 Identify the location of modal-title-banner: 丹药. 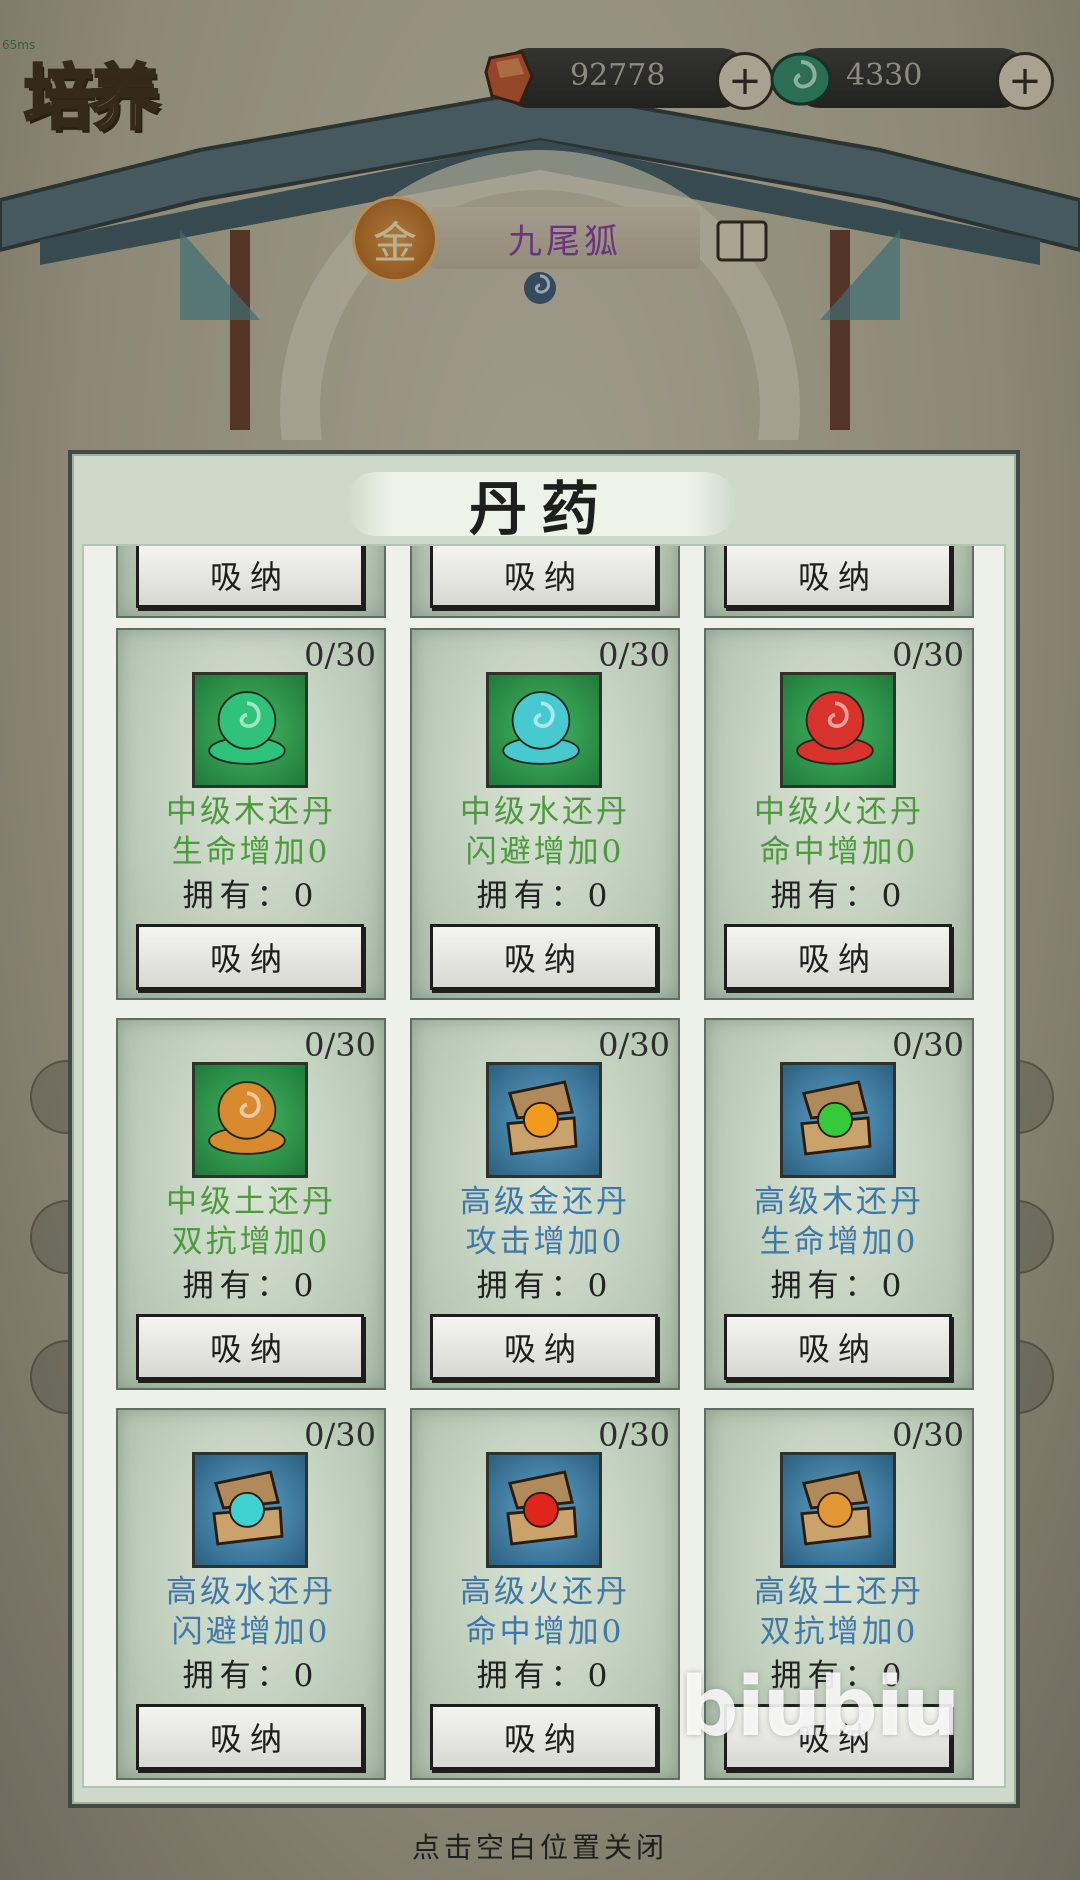
(541, 507).